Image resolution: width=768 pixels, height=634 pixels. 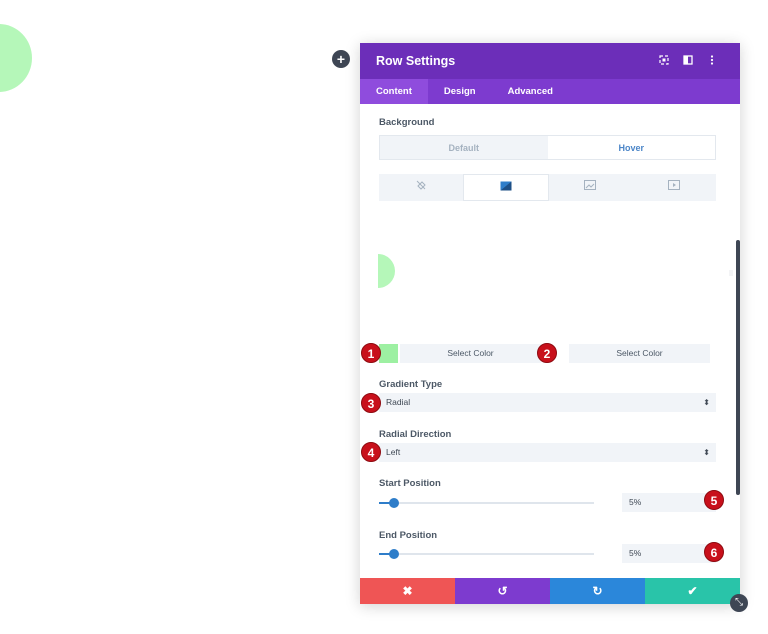 I want to click on panel-scrollbar, so click(x=738, y=367).